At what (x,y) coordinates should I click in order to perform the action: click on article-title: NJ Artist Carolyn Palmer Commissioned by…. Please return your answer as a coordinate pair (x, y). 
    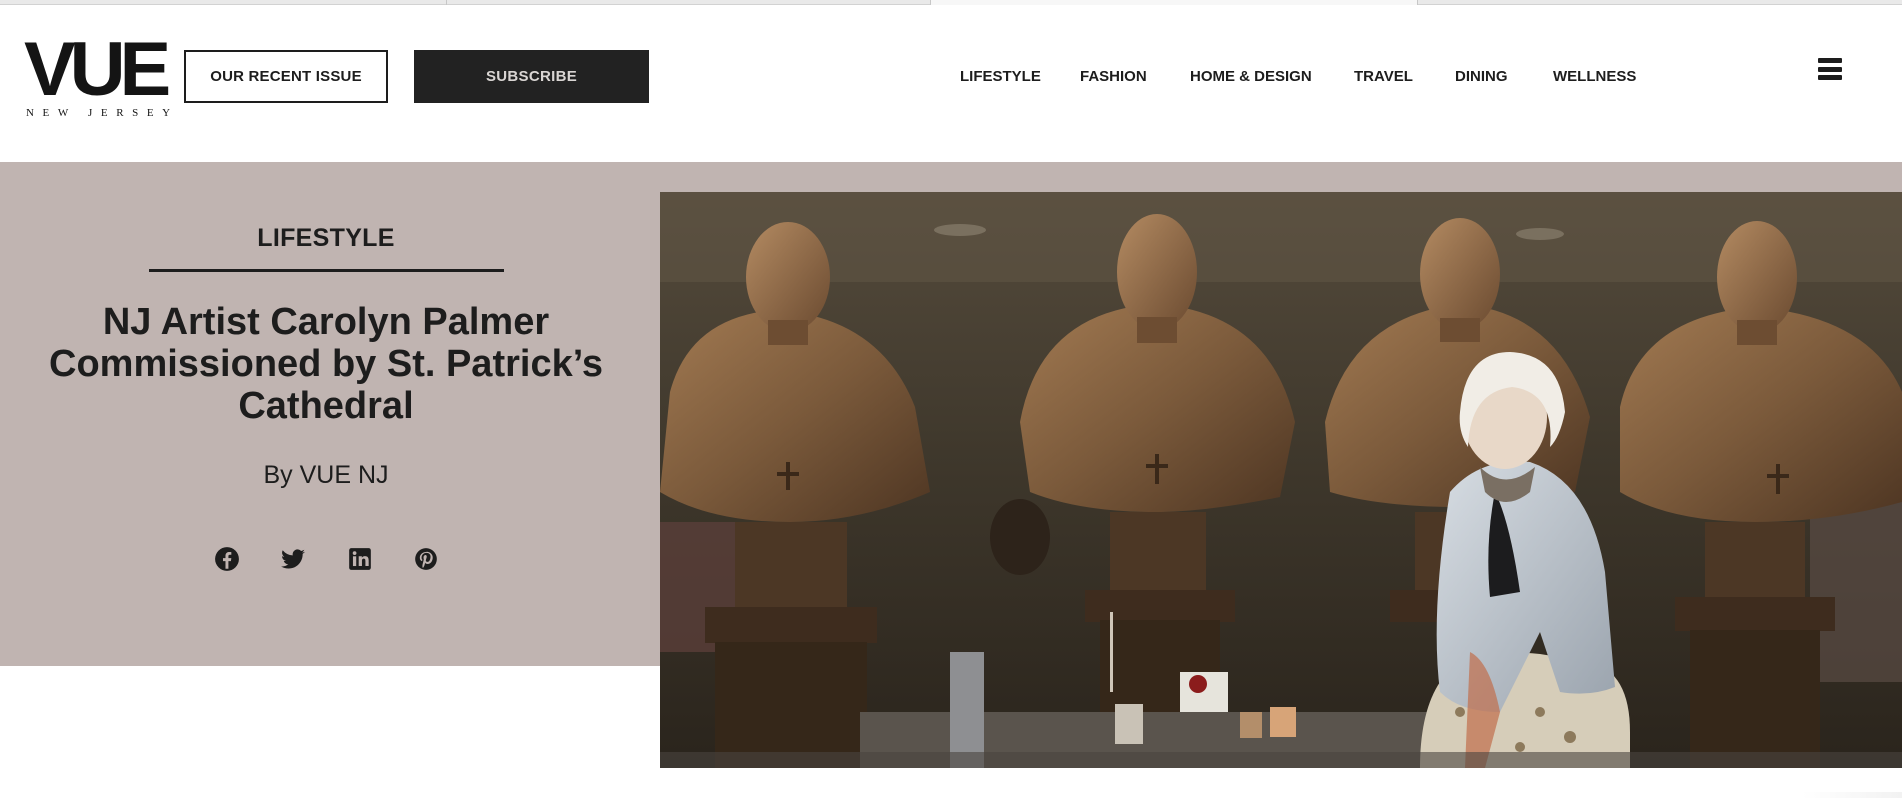
    Looking at the image, I should click on (326, 364).